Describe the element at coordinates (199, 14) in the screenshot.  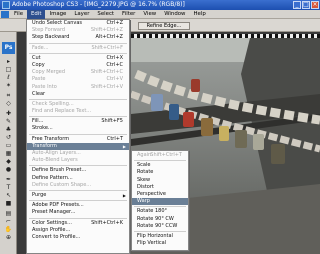
I see `menu-help: Help` at that location.